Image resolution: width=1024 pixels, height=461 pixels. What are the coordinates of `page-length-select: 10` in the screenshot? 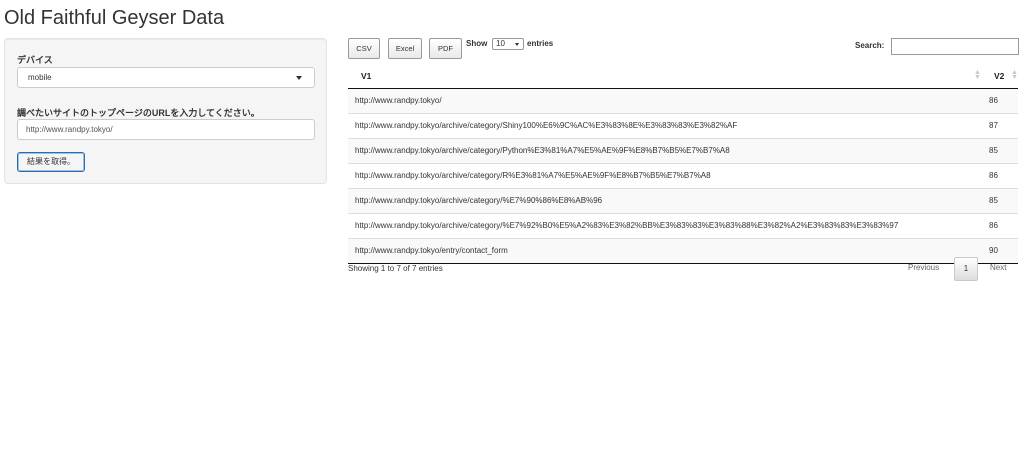 It's located at (508, 44).